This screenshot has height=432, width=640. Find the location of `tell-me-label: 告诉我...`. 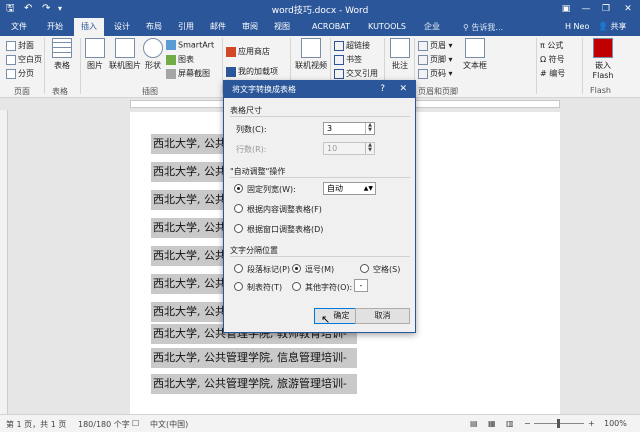

tell-me-label: 告诉我... is located at coordinates (487, 27).